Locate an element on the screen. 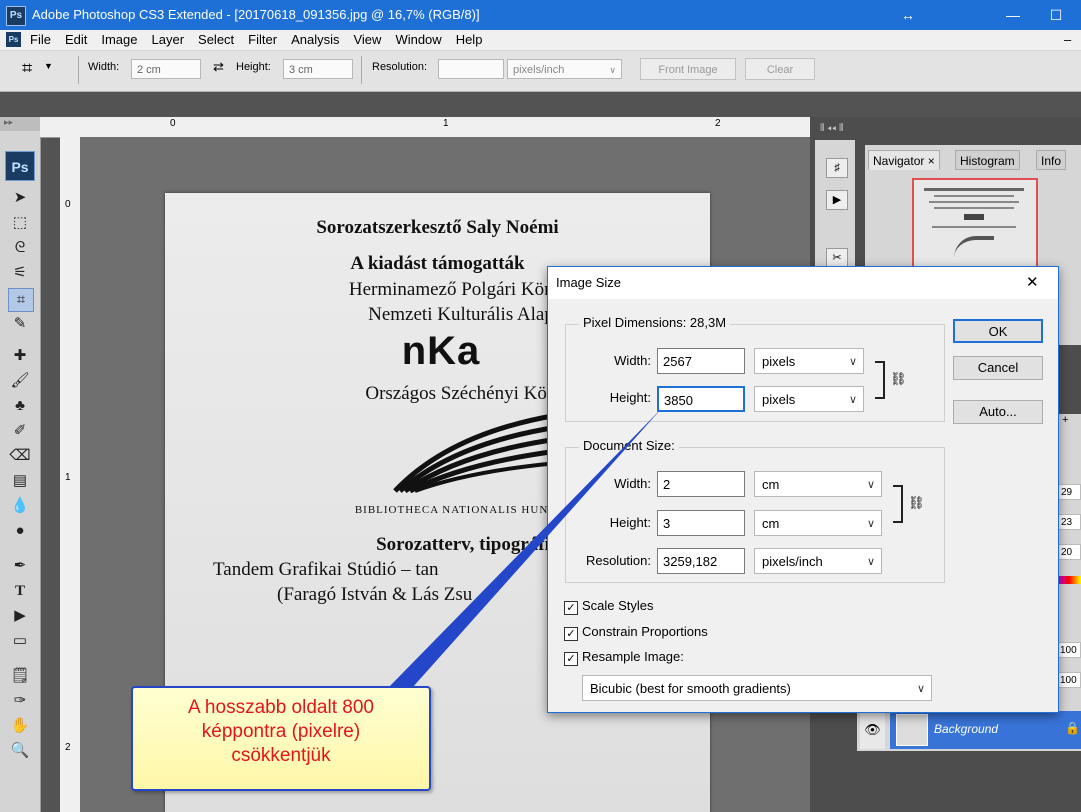 Image resolution: width=1081 pixels, height=812 pixels. fill-value: 100 is located at coordinates (1069, 680).